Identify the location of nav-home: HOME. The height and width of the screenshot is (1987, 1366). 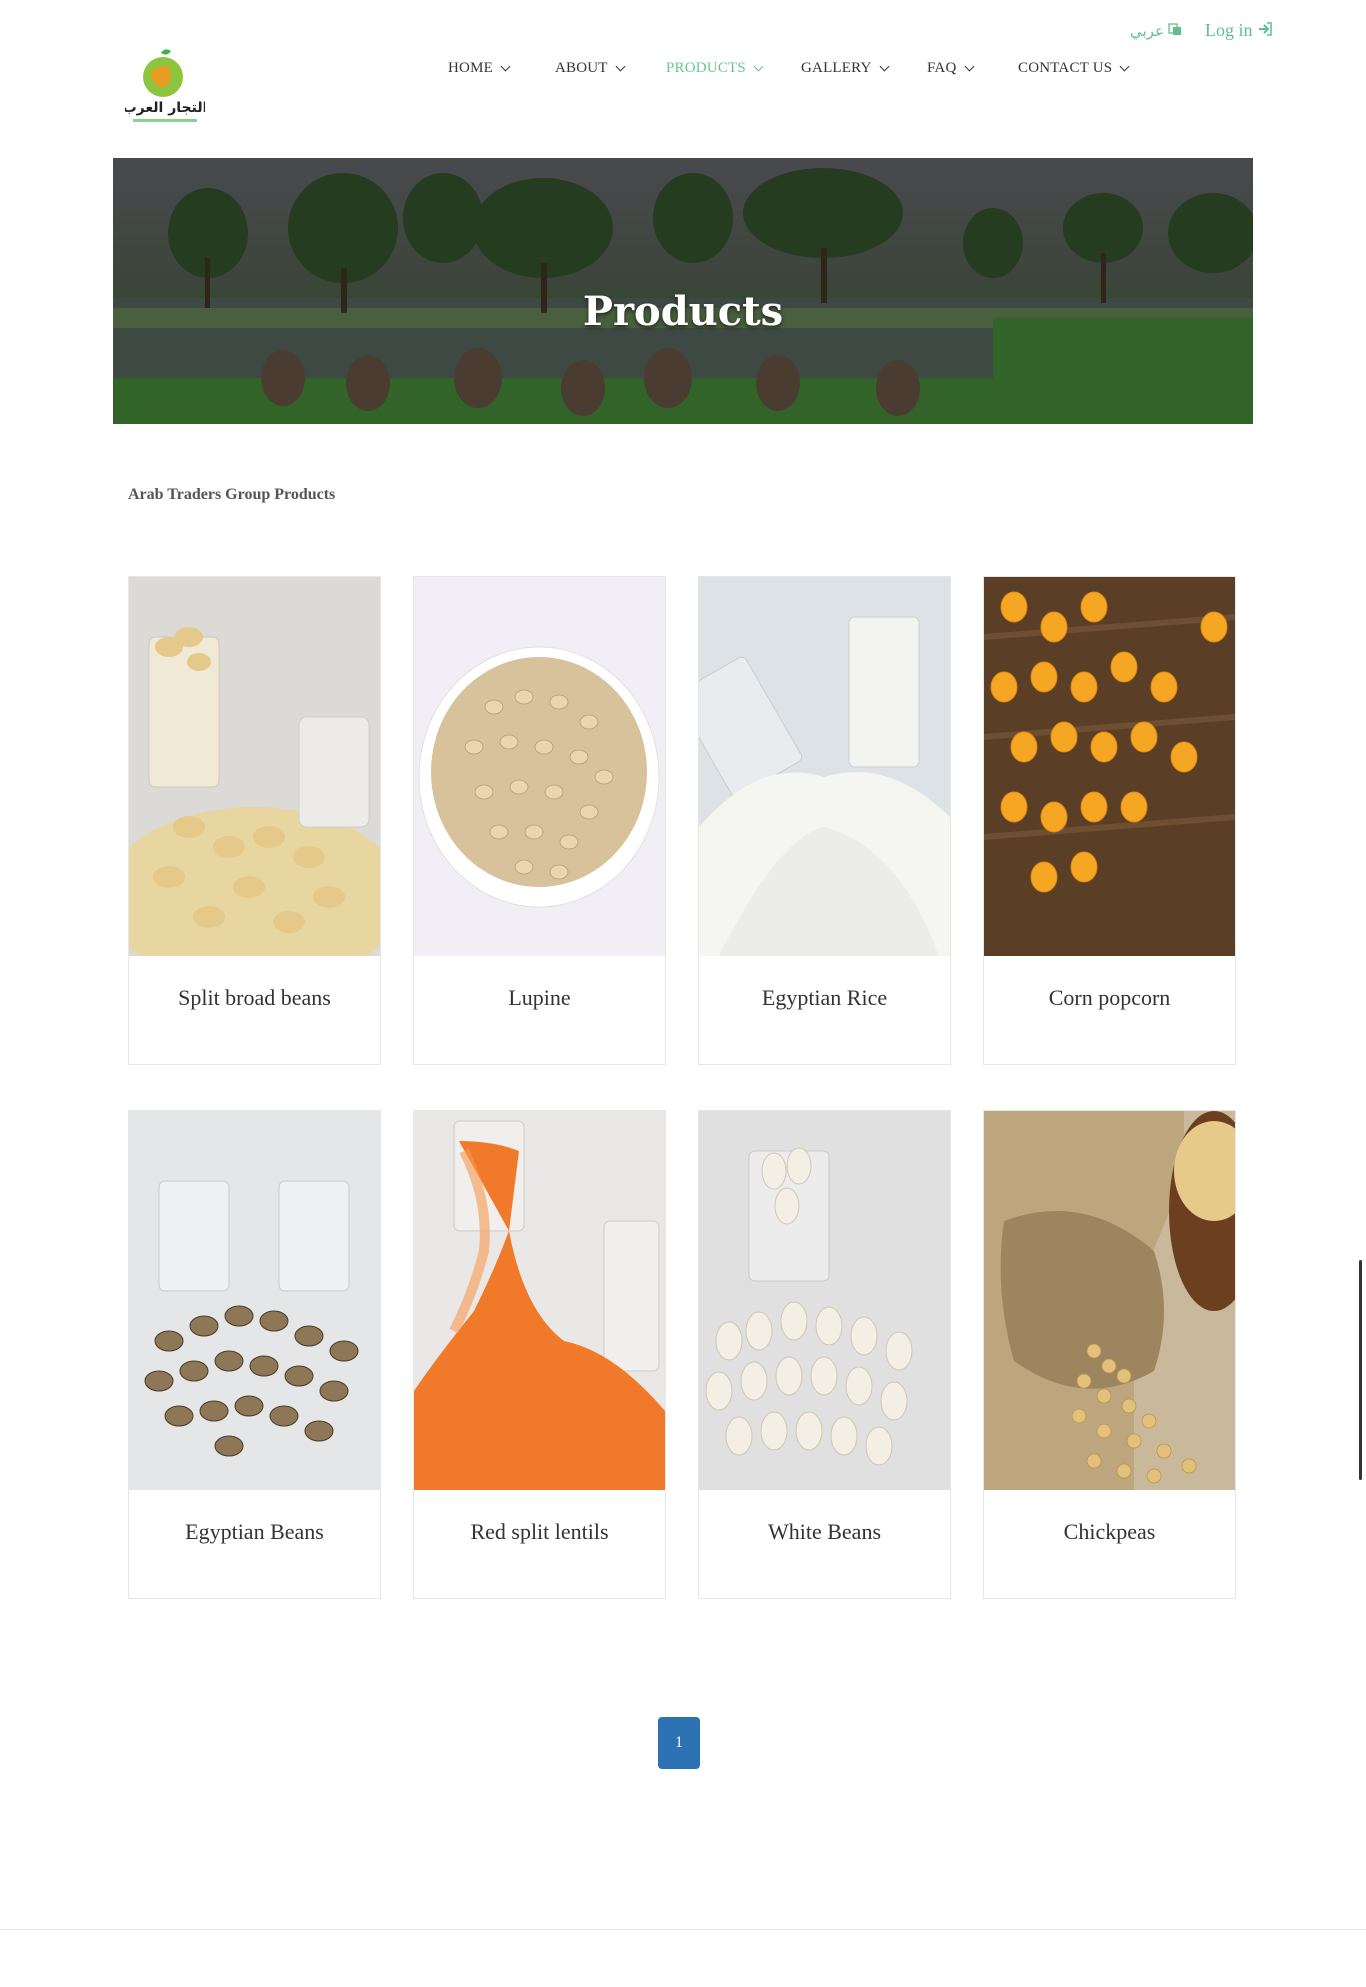
(479, 68).